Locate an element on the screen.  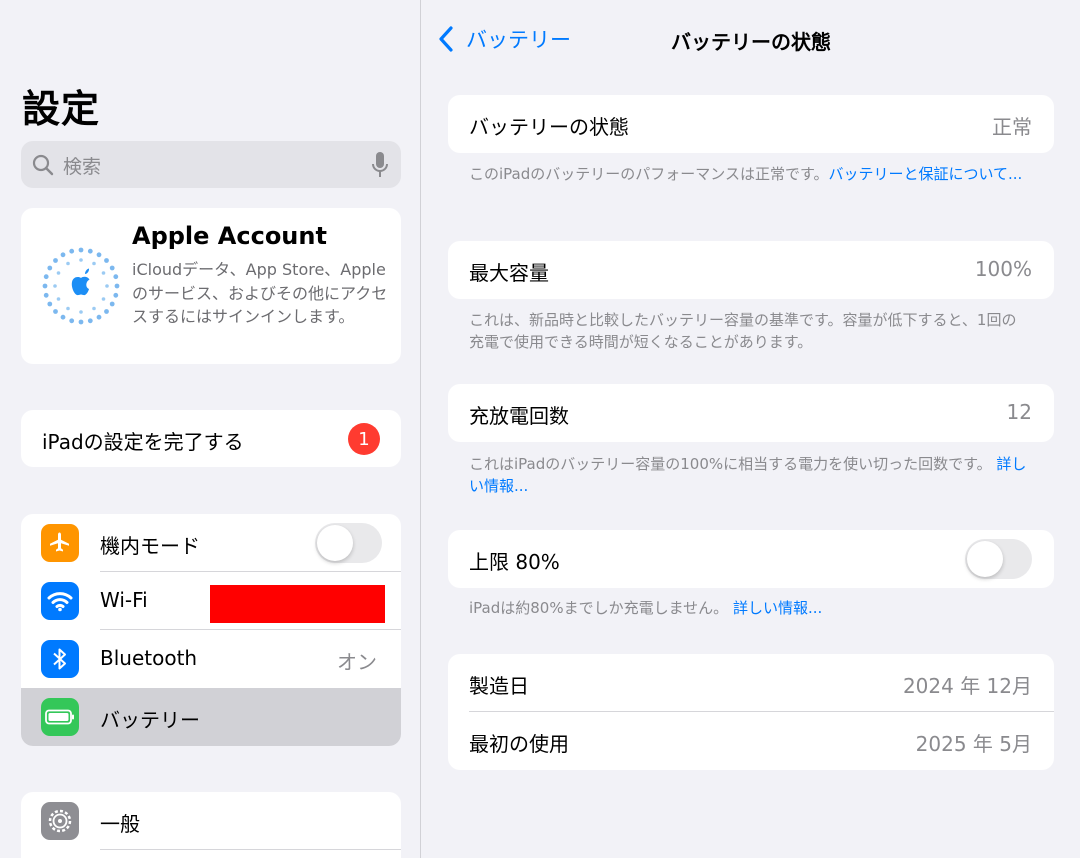
first-use-label: 最初の使用 is located at coordinates (519, 744).